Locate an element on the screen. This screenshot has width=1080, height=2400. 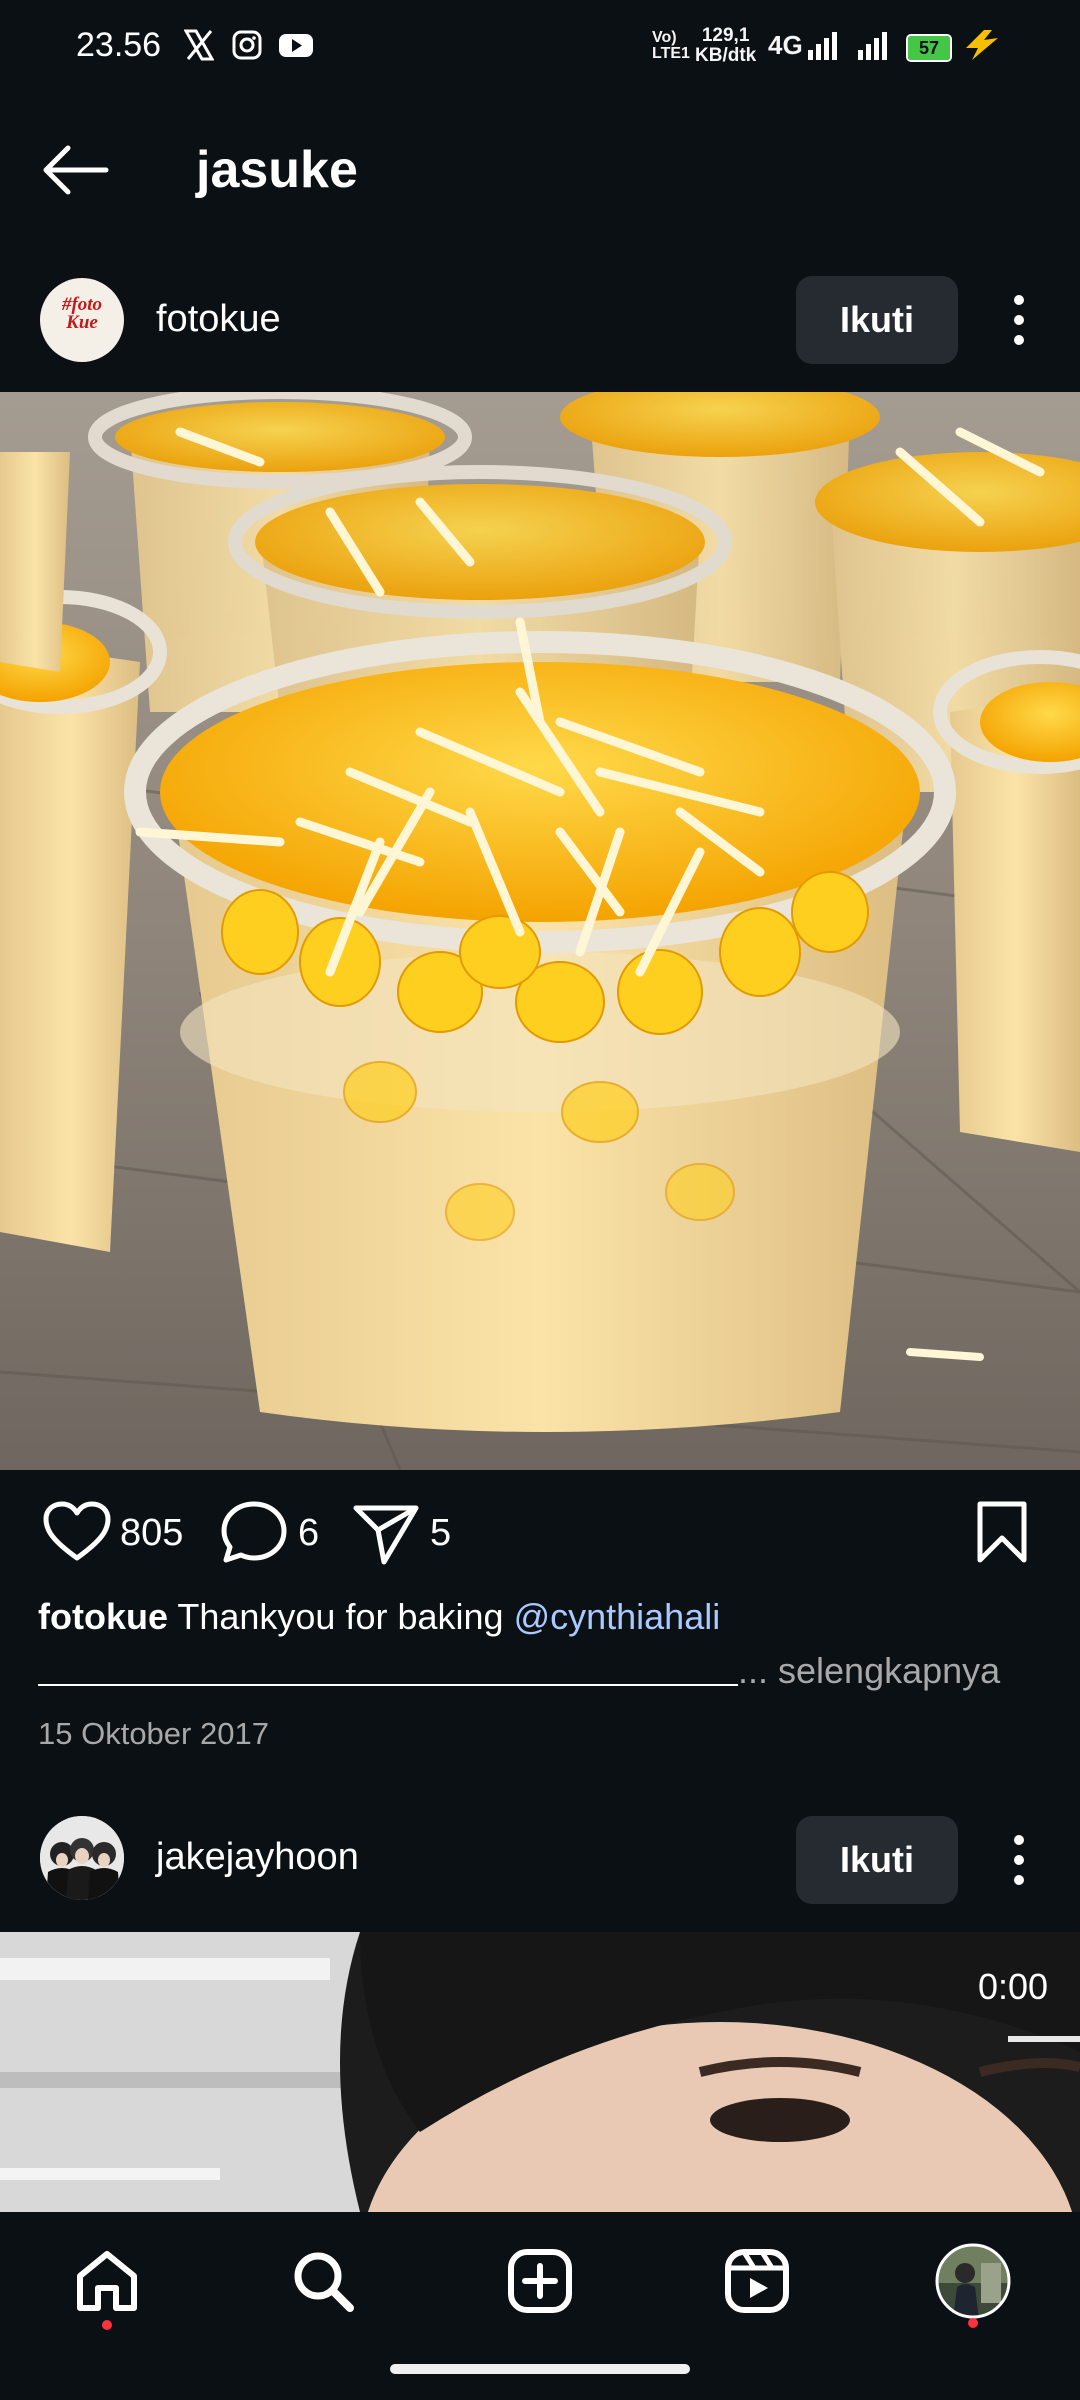
nav-profile is located at coordinates (973, 2281).